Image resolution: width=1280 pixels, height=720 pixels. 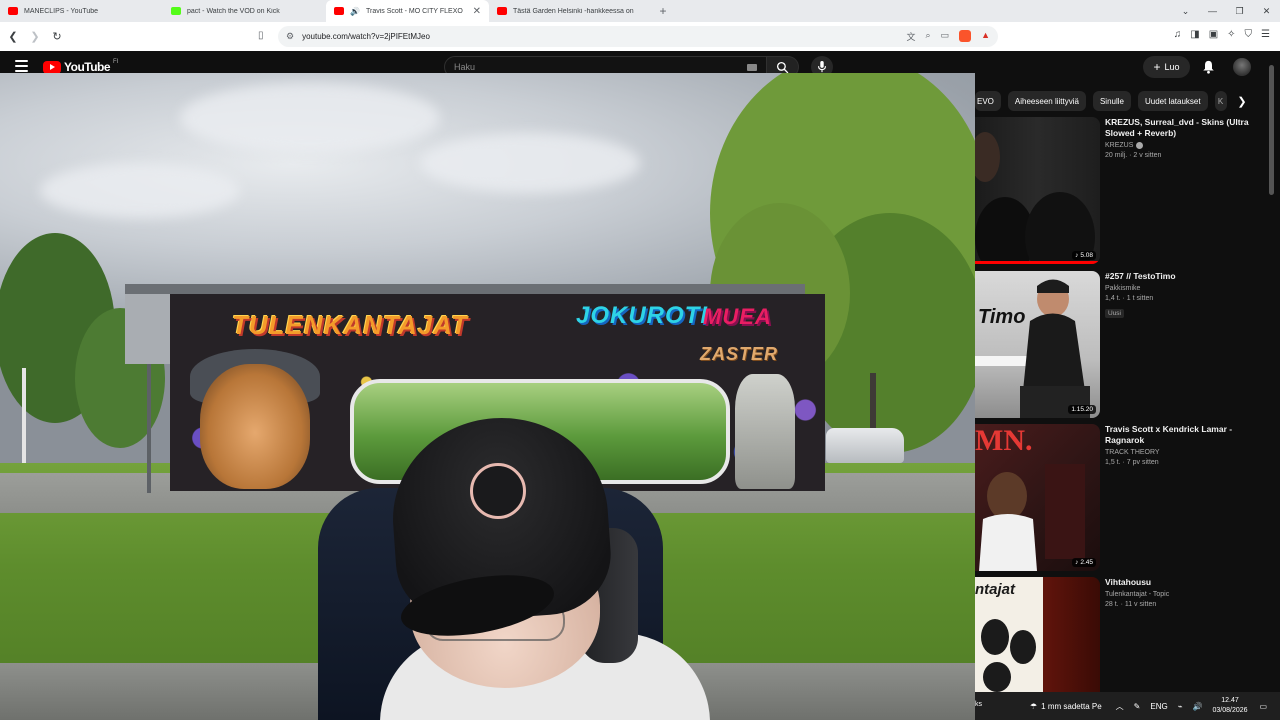 I want to click on wallet-icon: ▣, so click(x=1213, y=34).